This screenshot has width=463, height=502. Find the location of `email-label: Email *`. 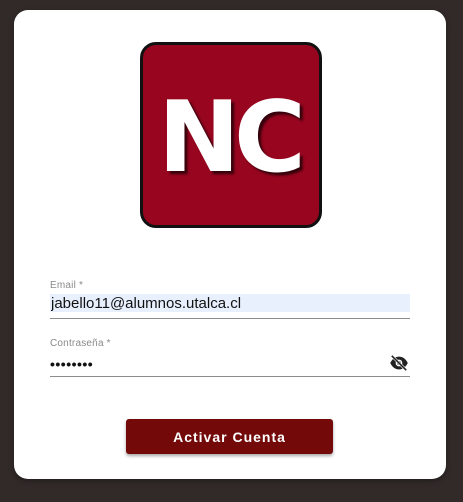

email-label: Email * is located at coordinates (67, 285).